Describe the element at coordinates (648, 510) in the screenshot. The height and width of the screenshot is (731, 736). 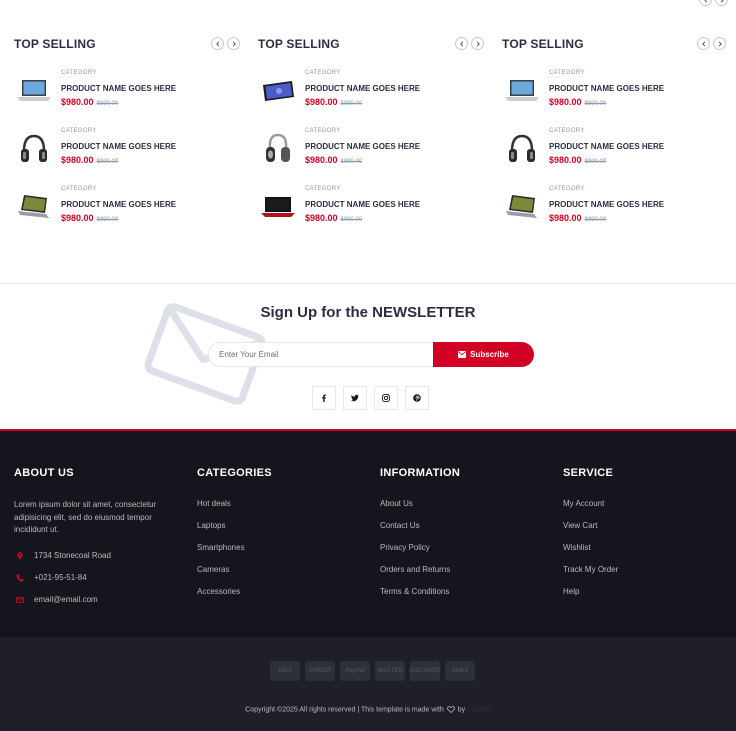
I see `footer-link-my-account: My Account` at that location.